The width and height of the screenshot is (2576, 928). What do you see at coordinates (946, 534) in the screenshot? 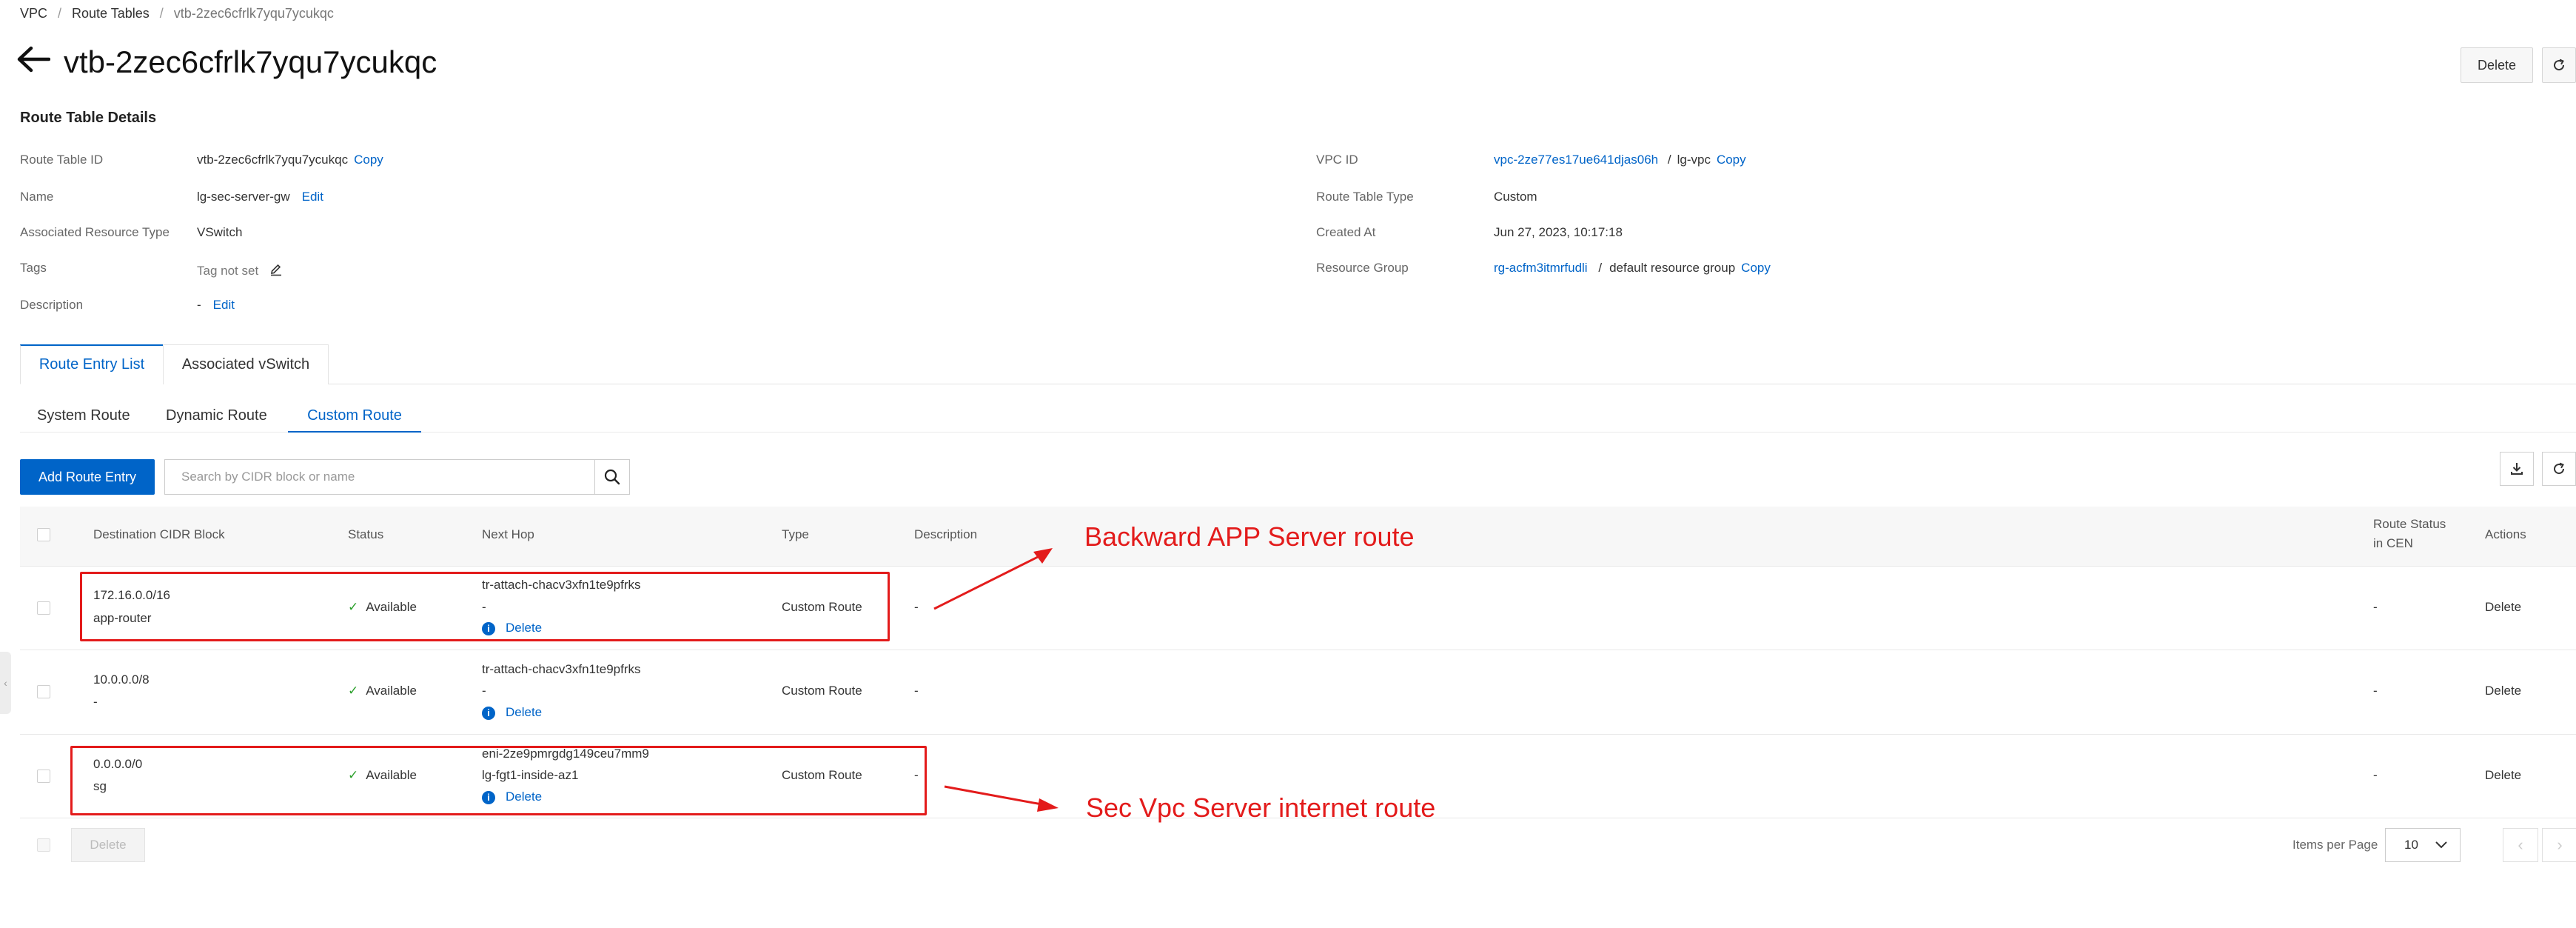
I see `header-description: Description` at bounding box center [946, 534].